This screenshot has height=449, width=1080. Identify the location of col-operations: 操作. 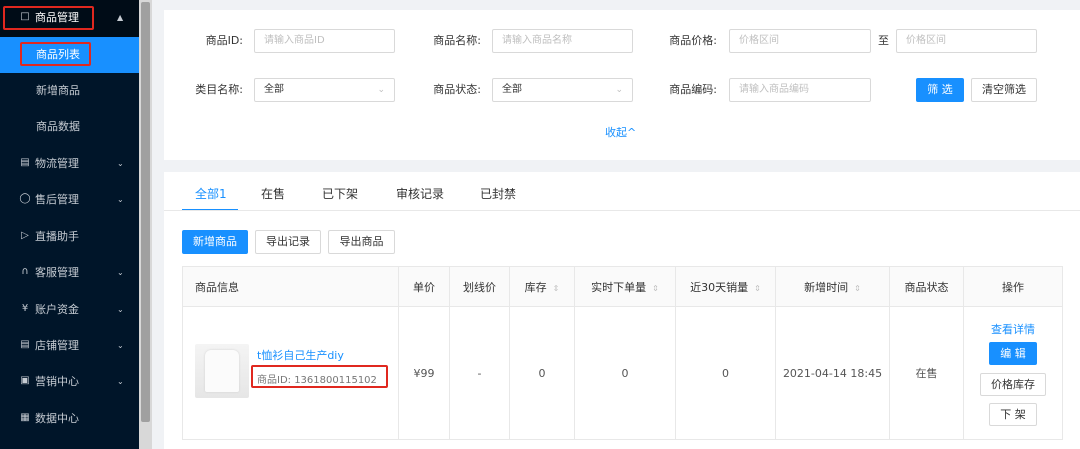
(1013, 286).